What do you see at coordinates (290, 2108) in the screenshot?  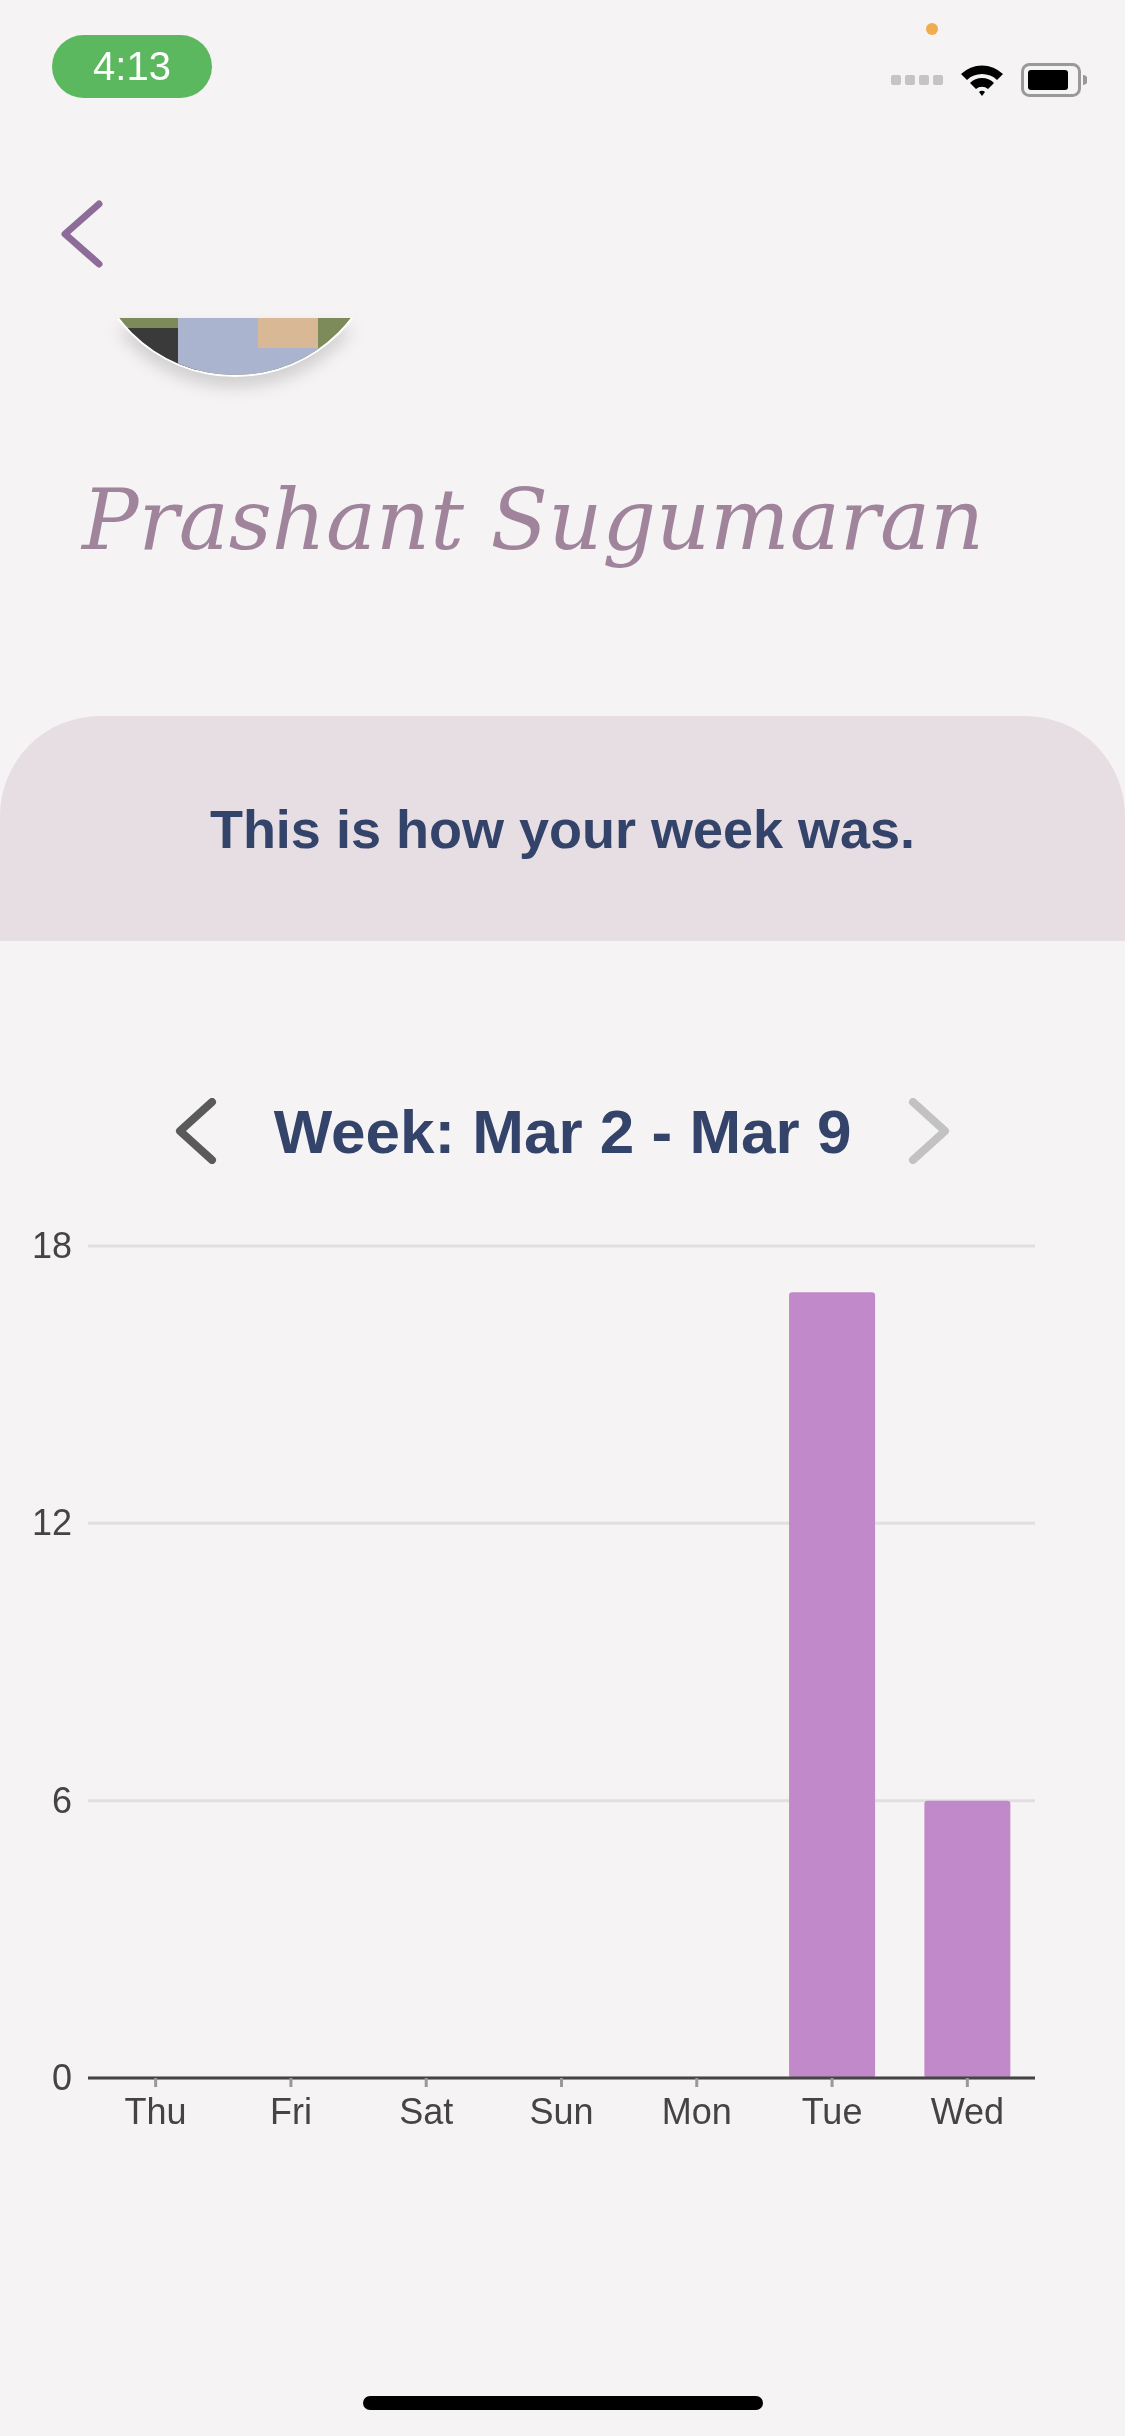 I see `x-axis-label: Fri` at bounding box center [290, 2108].